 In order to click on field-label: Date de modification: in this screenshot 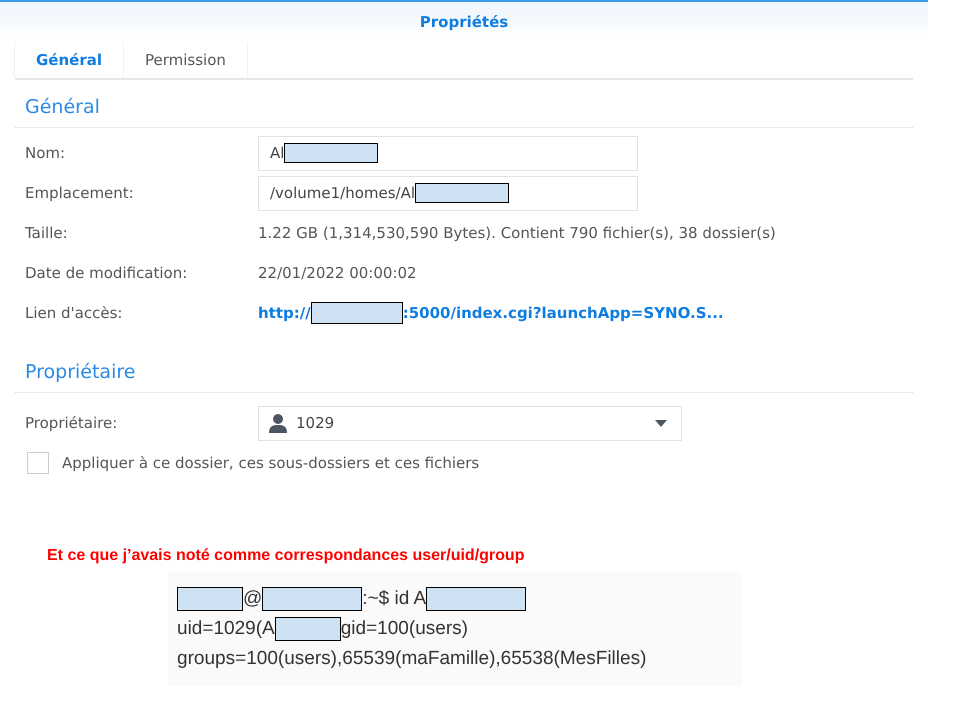, I will do `click(106, 273)`.